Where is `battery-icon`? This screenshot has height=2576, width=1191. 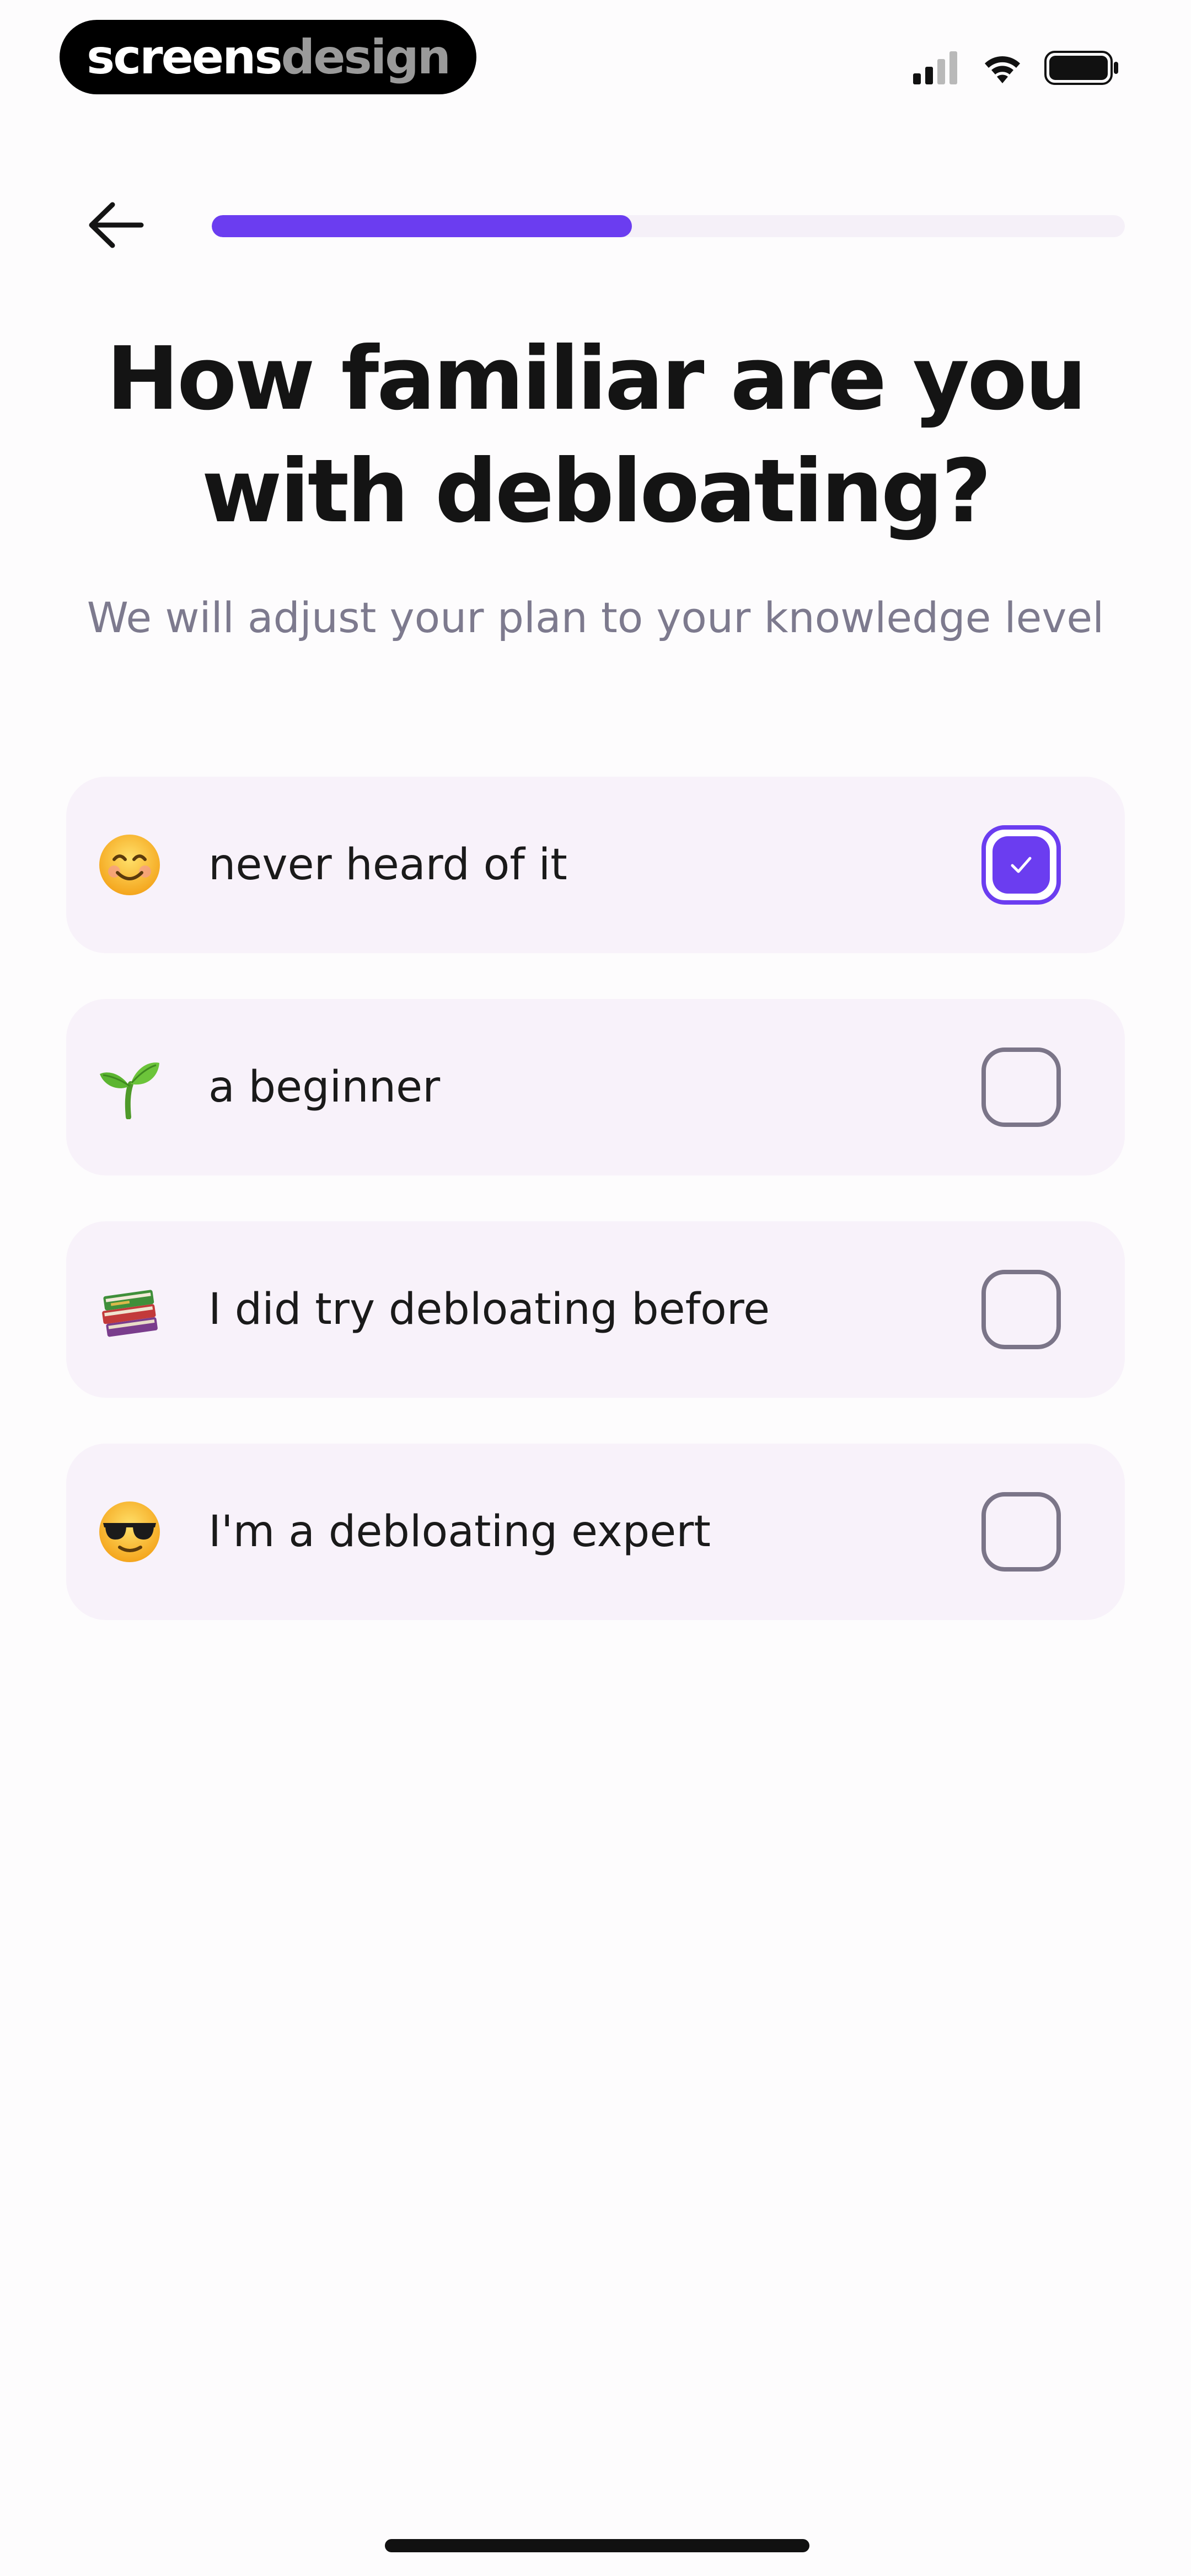 battery-icon is located at coordinates (1081, 68).